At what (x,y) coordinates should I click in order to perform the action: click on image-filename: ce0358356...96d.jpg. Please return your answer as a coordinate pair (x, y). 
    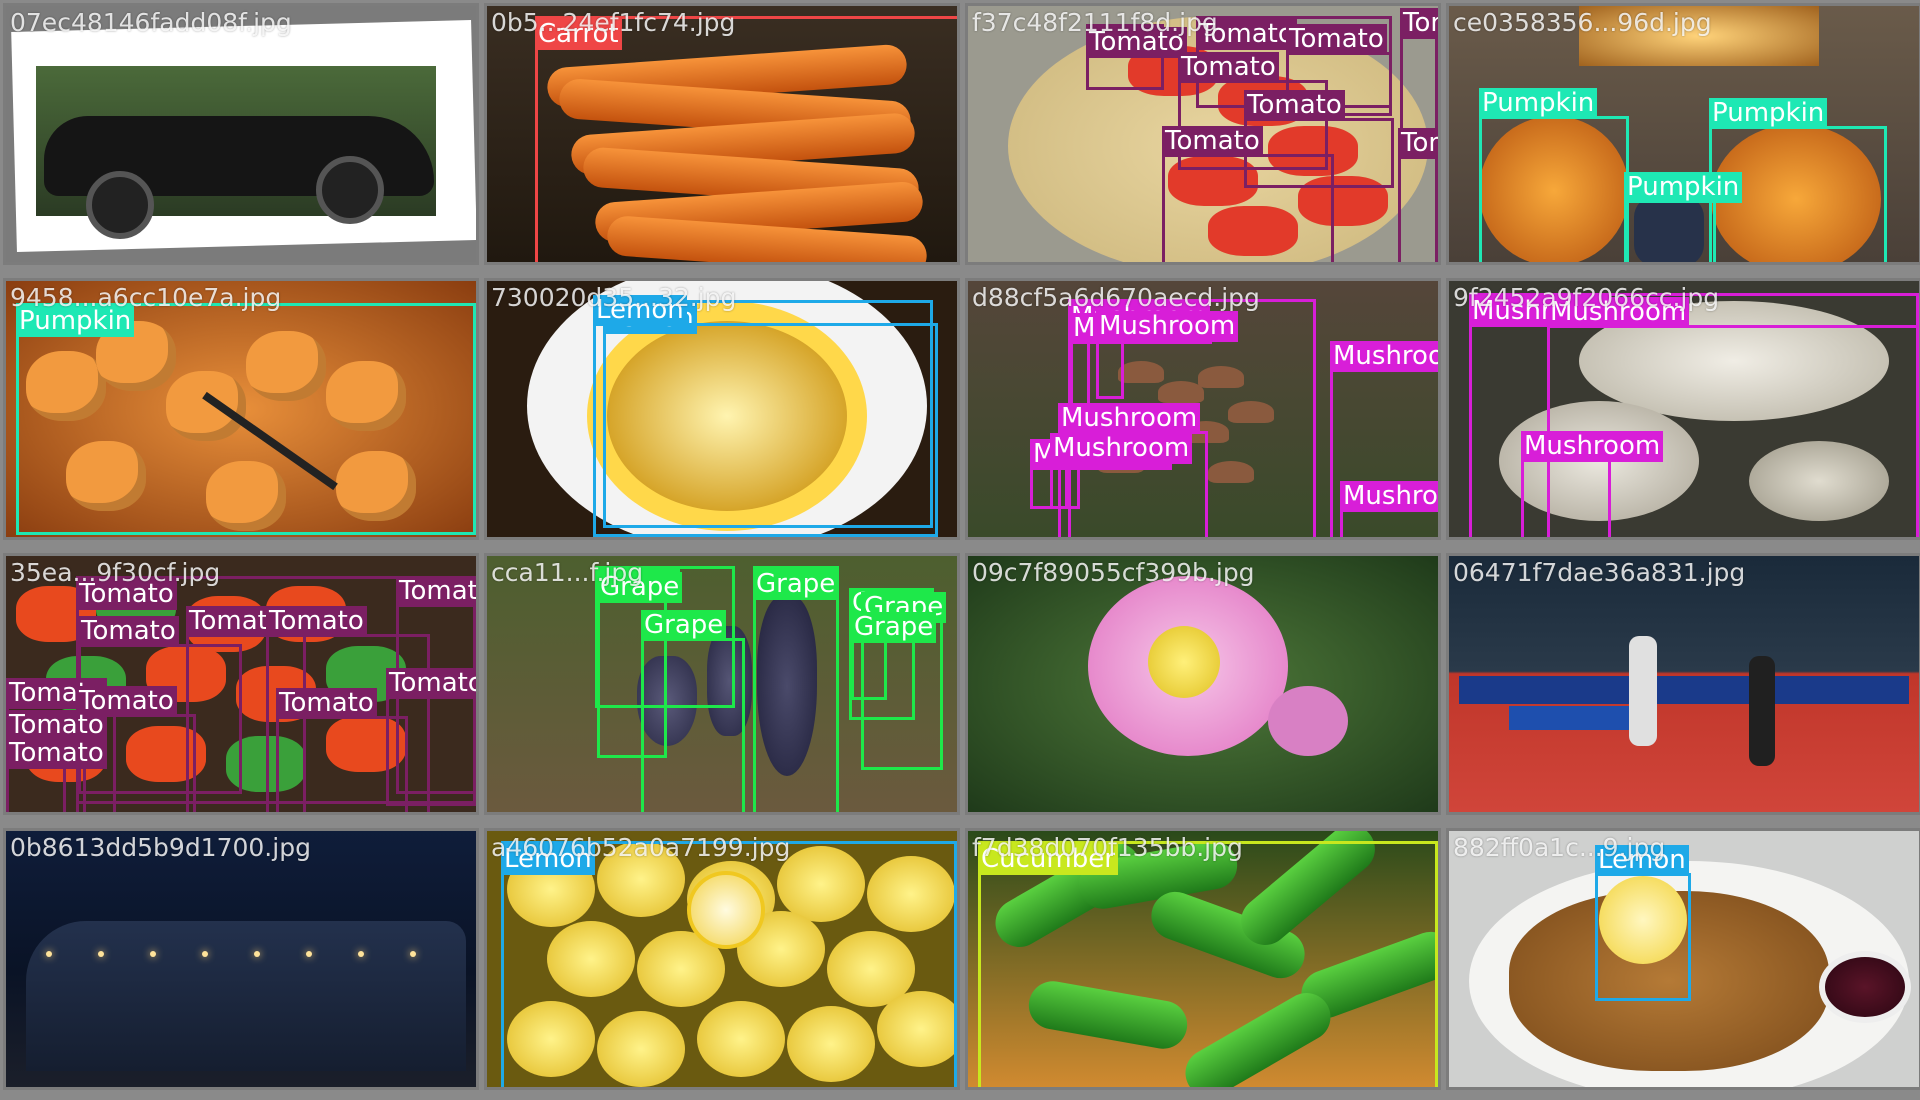
    Looking at the image, I should click on (1582, 22).